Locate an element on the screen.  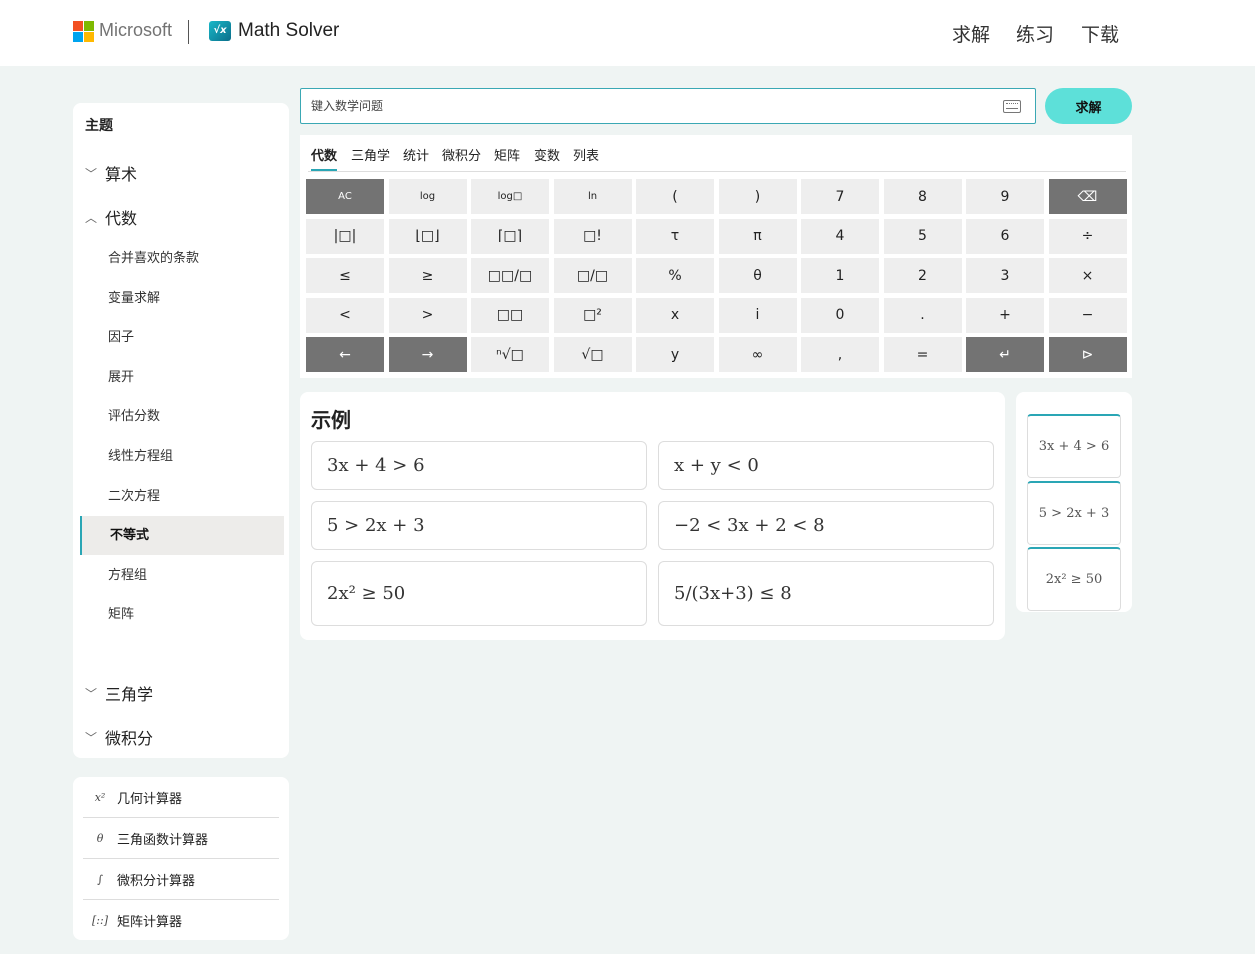
keypad-key: ← is located at coordinates (345, 354).